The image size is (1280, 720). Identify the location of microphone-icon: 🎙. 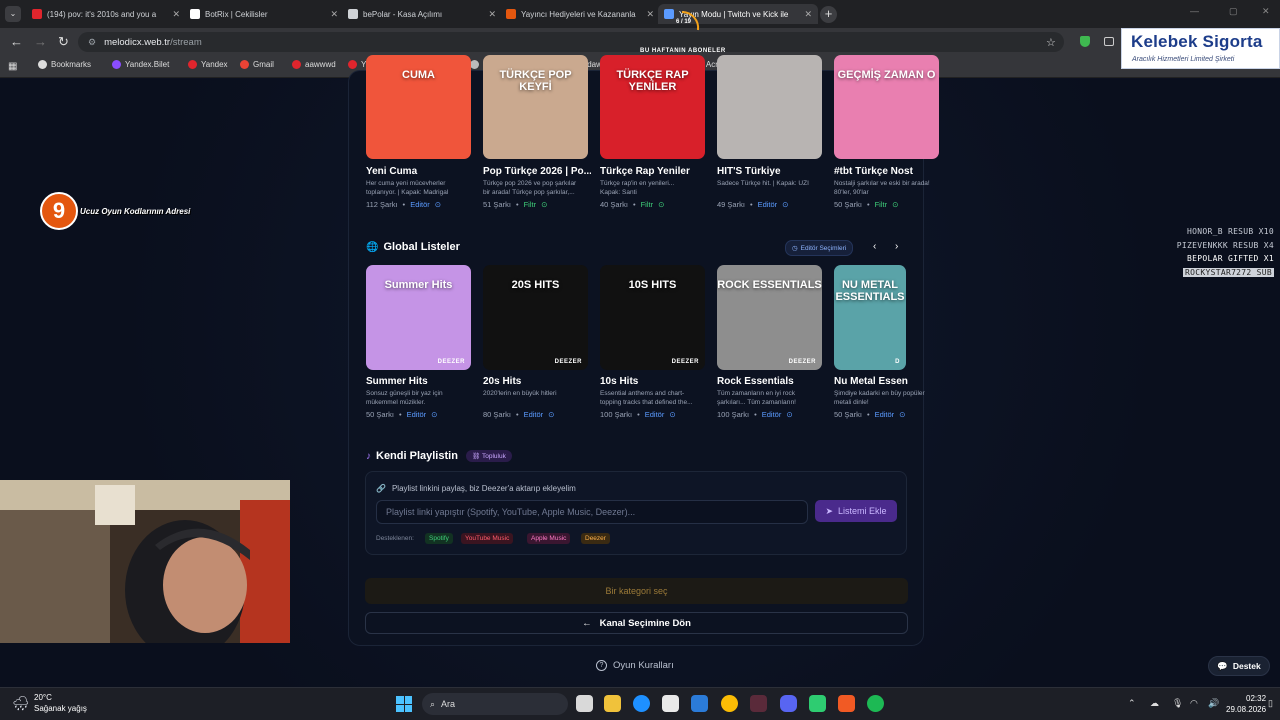
(1177, 703).